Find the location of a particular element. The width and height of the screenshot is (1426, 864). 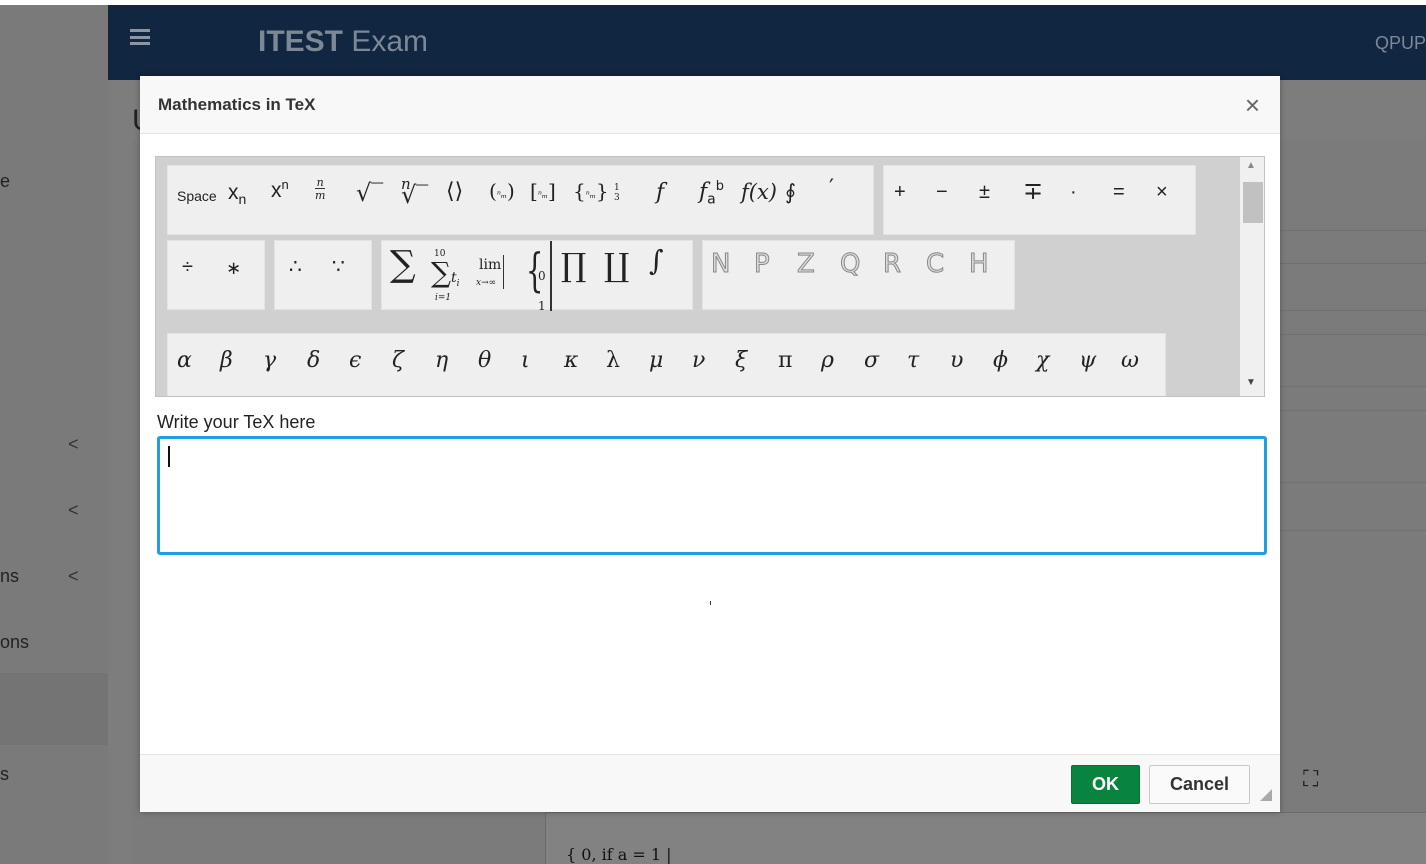

equals-button: = is located at coordinates (1119, 192).